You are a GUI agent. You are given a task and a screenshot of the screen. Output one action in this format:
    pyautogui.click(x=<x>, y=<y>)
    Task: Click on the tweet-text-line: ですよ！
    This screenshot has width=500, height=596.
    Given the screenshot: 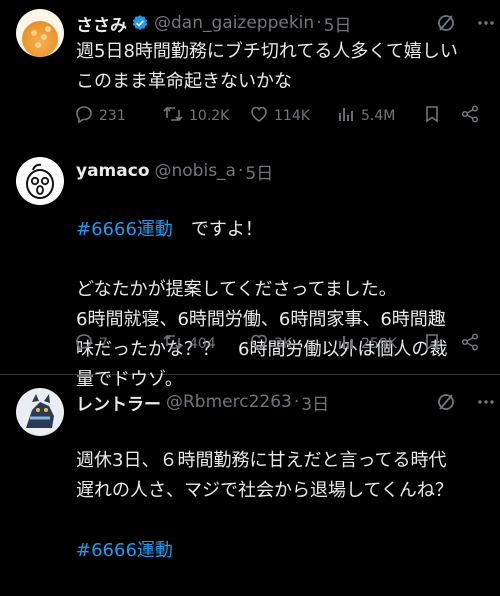 What is the action you would take?
    pyautogui.click(x=217, y=229)
    